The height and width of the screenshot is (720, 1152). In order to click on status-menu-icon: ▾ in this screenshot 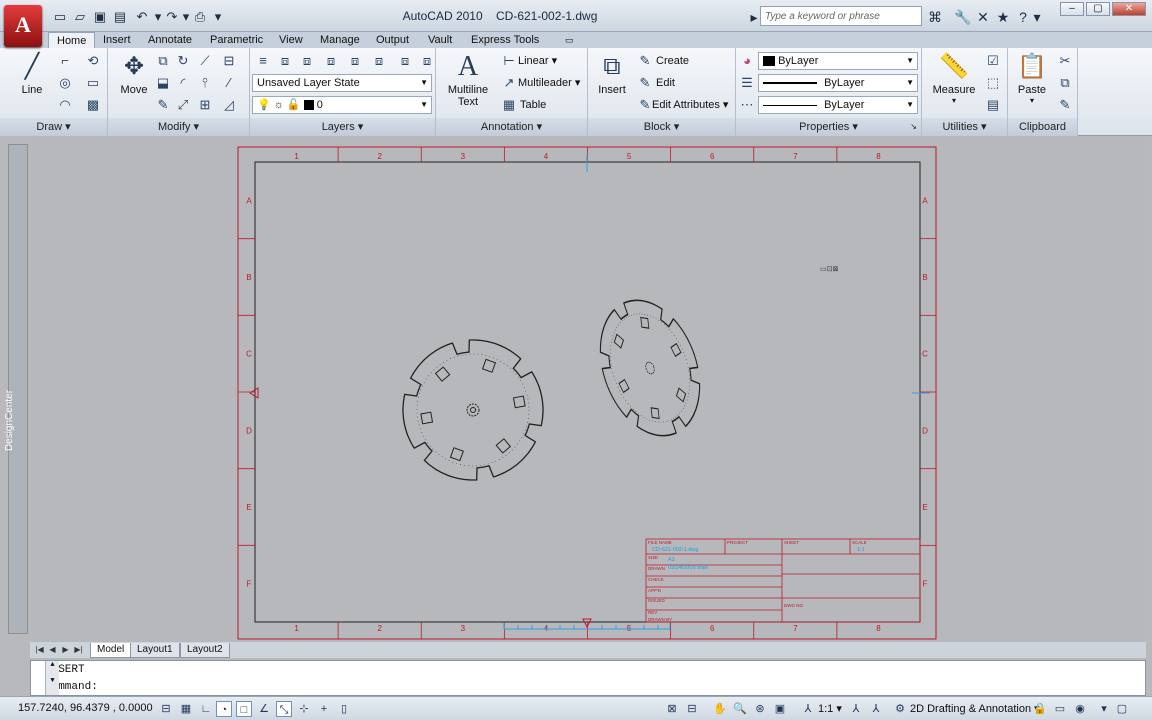, I will do `click(1104, 709)`.